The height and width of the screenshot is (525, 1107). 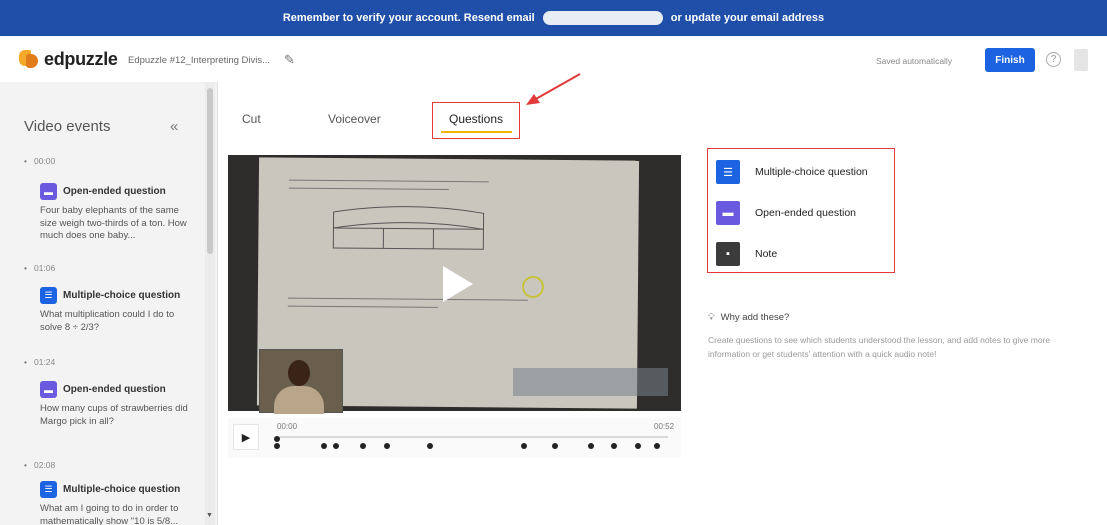 What do you see at coordinates (590, 382) in the screenshot?
I see `embedded-video-controls` at bounding box center [590, 382].